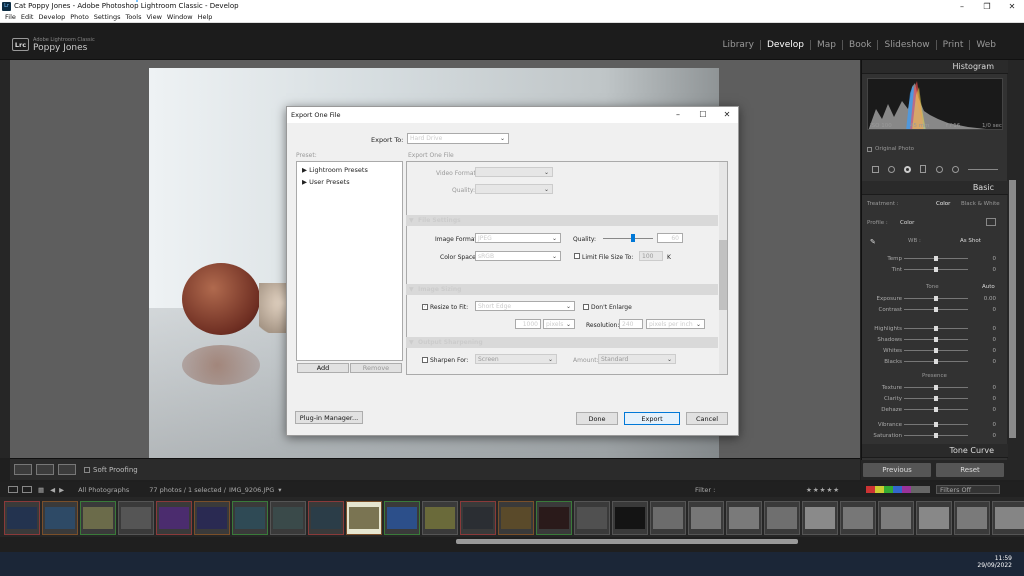 This screenshot has height=576, width=1024. I want to click on dialog-maximize-icon: ☐, so click(703, 115).